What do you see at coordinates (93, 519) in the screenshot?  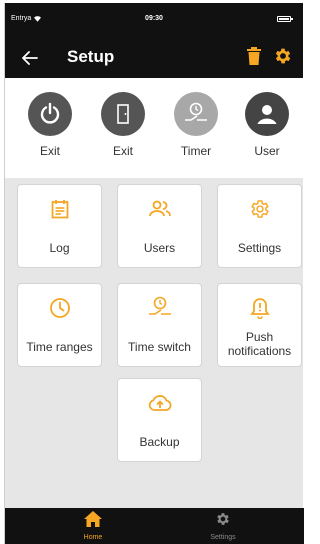 I see `home-icon` at bounding box center [93, 519].